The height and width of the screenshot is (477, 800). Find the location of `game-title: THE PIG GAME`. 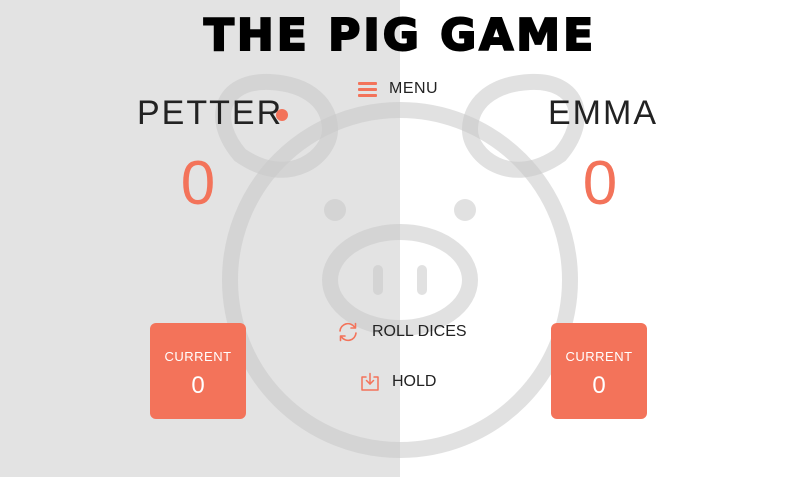

game-title: THE PIG GAME is located at coordinates (400, 35).